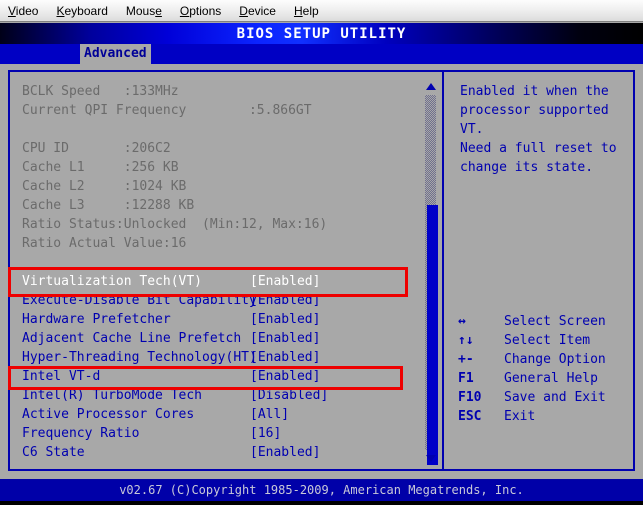  Describe the element at coordinates (551, 378) in the screenshot. I see `legend-description: General Help` at that location.